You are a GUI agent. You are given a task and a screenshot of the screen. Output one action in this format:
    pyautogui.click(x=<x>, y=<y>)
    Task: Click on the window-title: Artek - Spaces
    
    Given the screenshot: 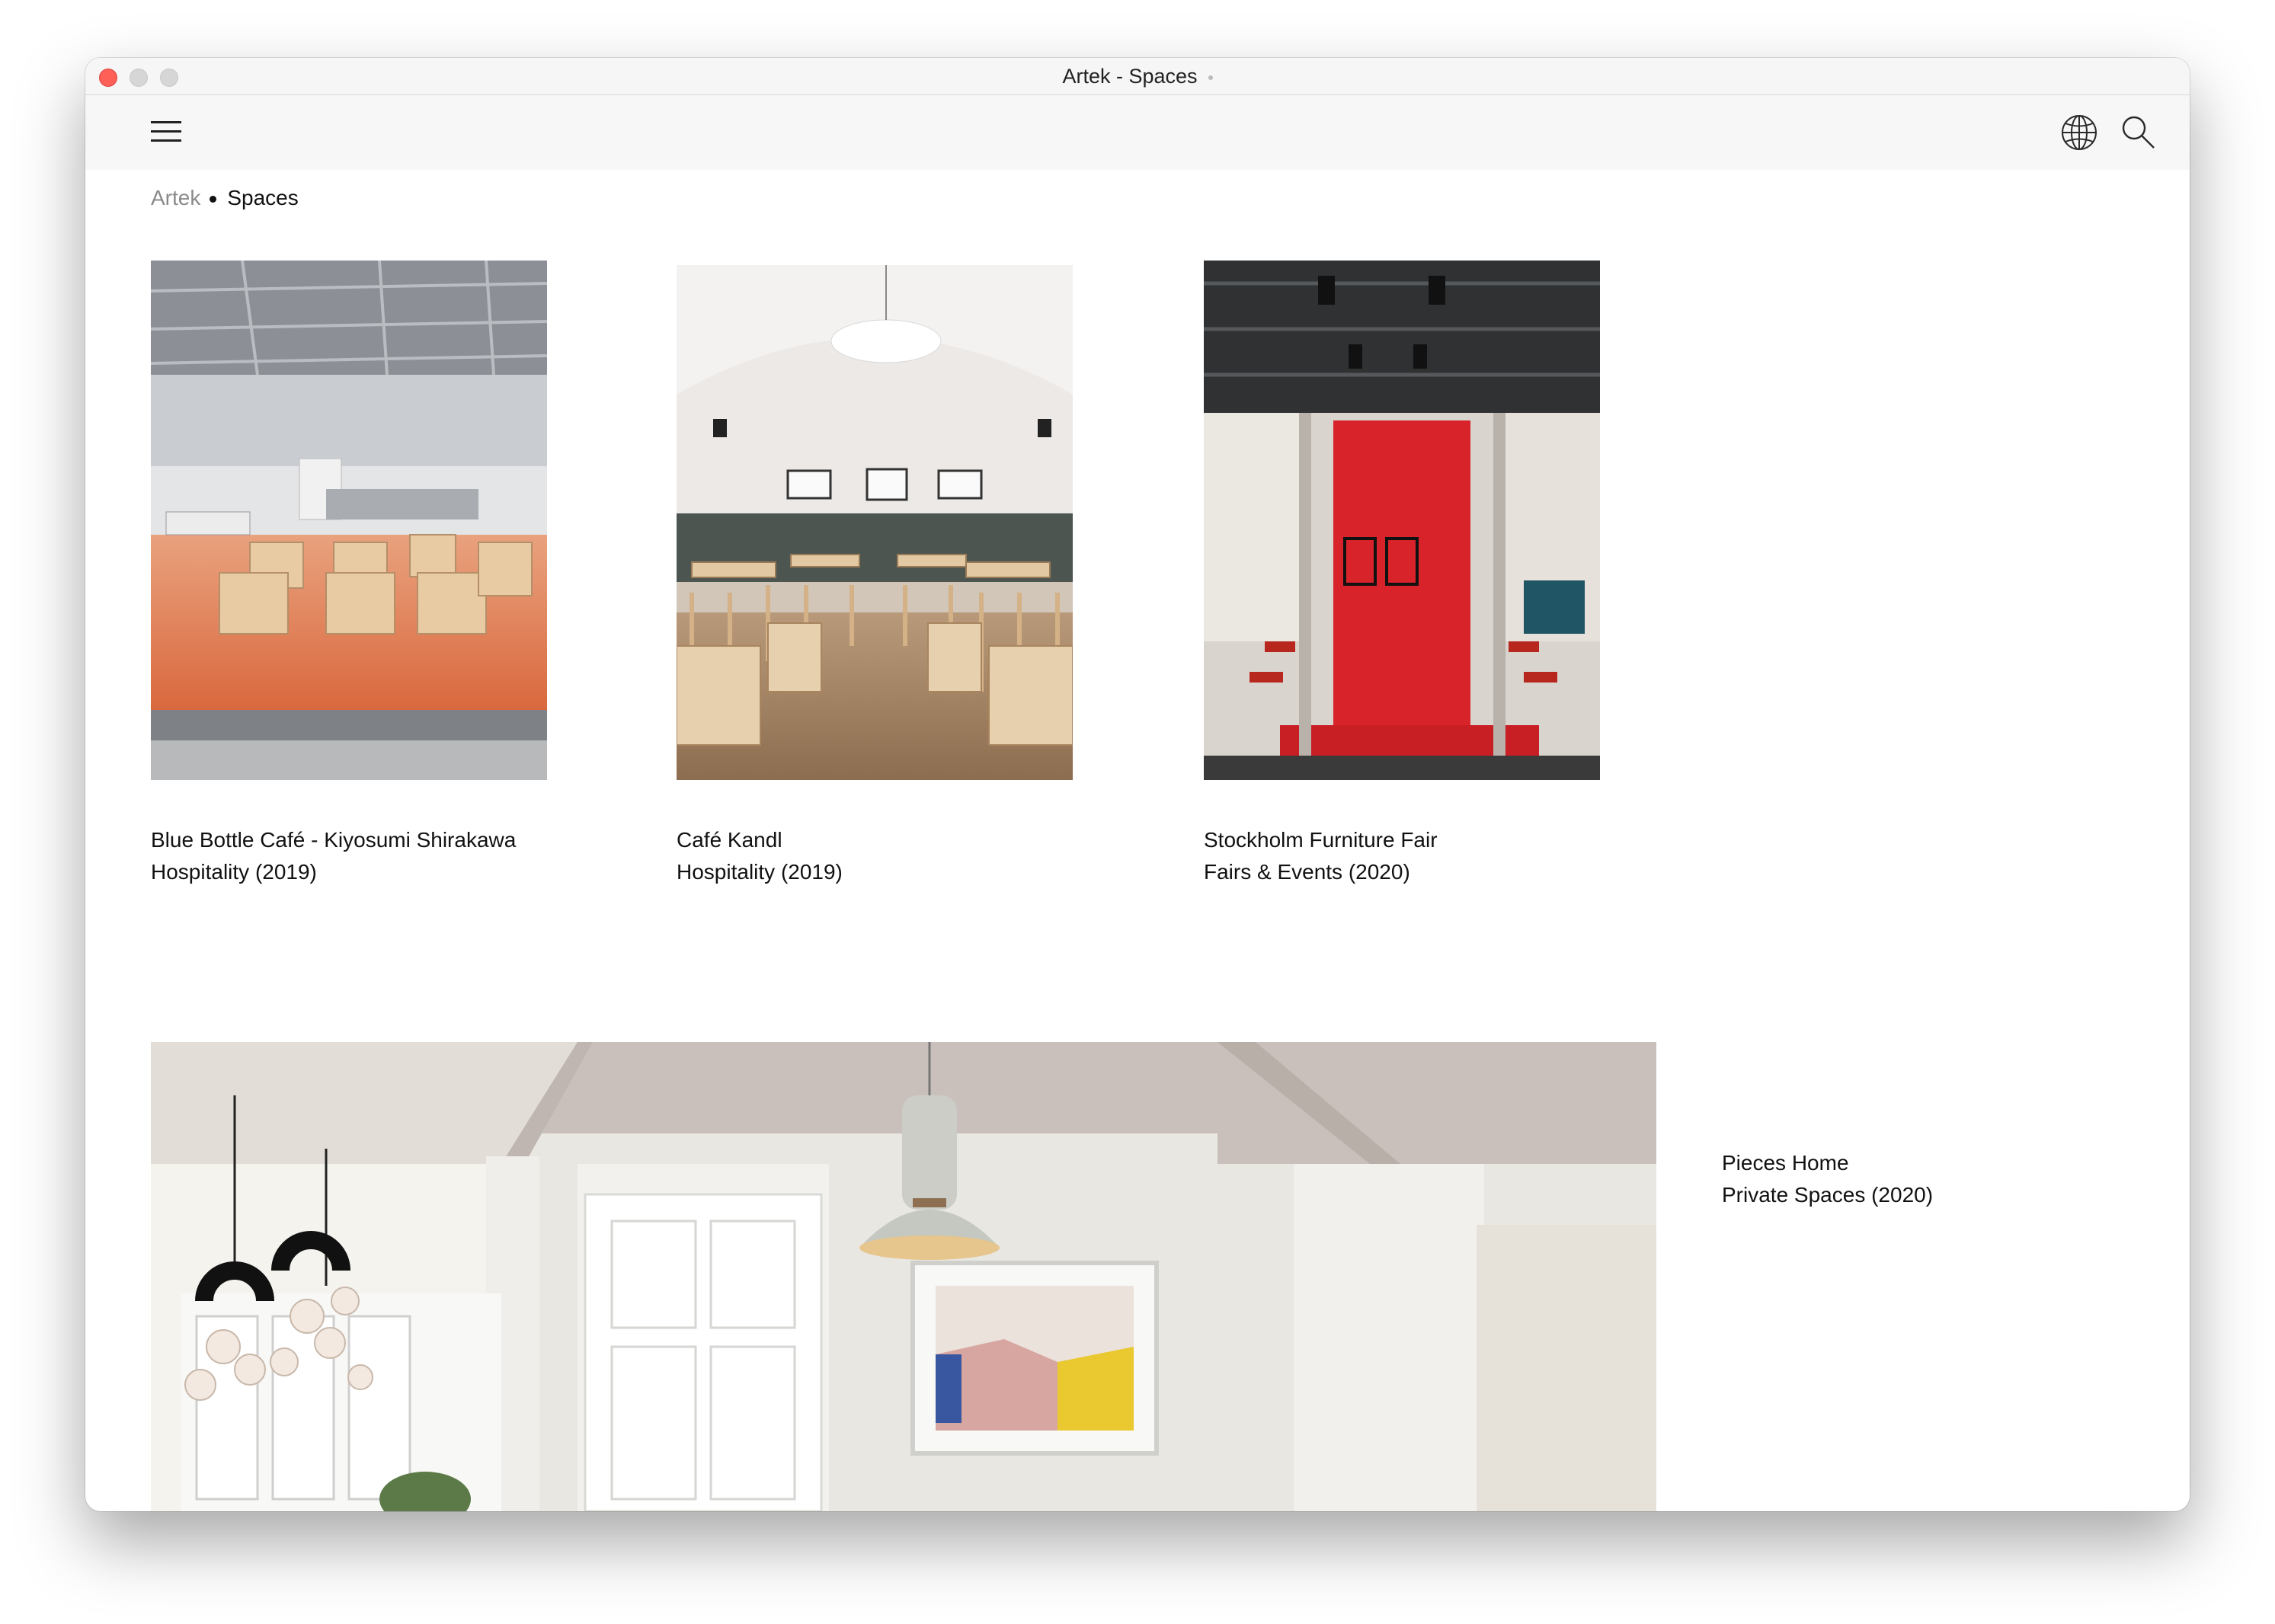 What is the action you would take?
    pyautogui.click(x=1137, y=76)
    